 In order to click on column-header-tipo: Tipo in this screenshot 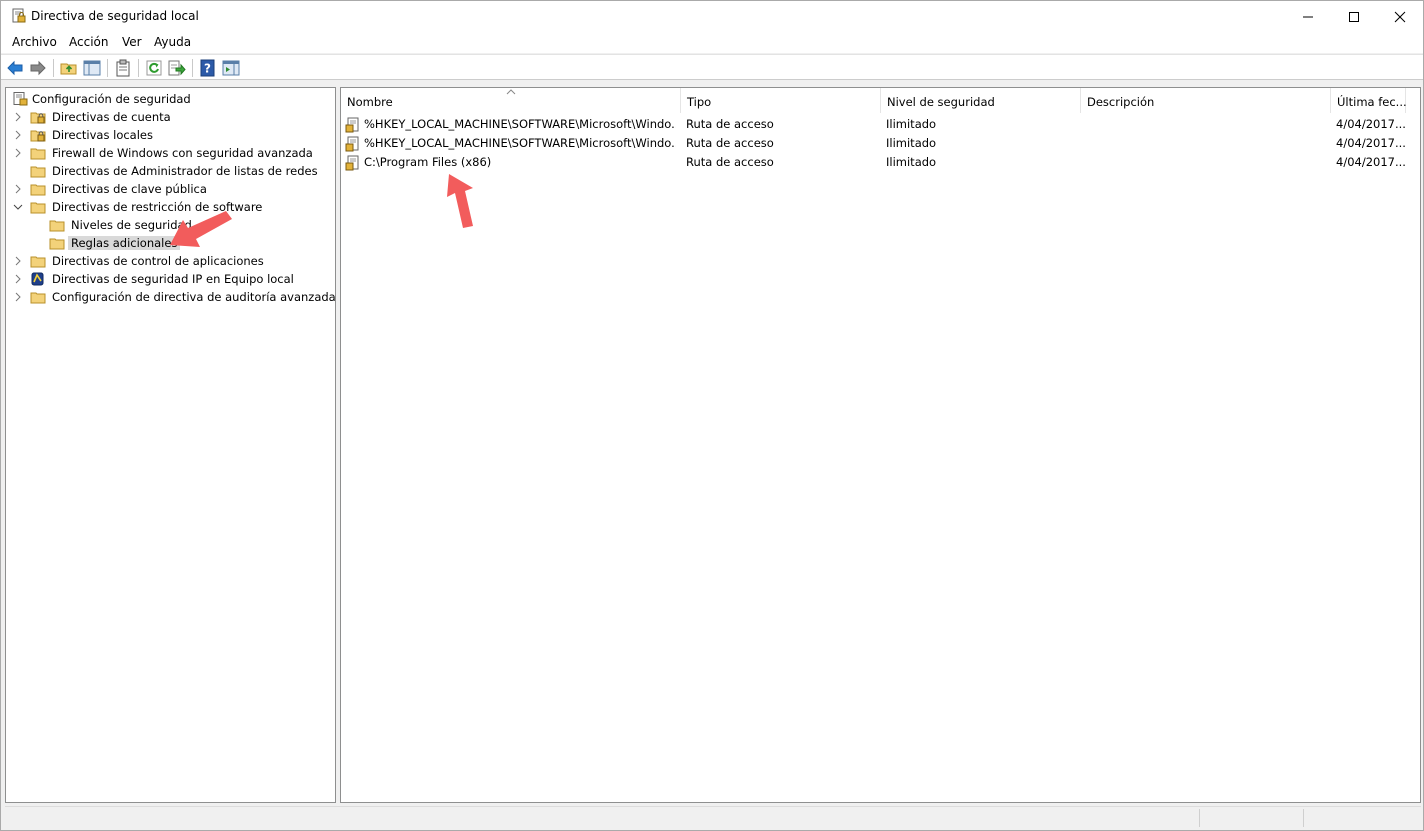, I will do `click(781, 100)`.